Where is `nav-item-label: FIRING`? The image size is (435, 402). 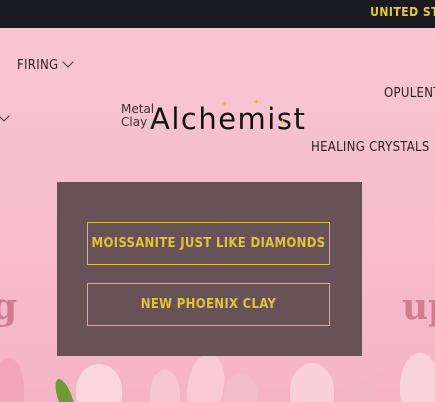
nav-item-label: FIRING is located at coordinates (38, 65).